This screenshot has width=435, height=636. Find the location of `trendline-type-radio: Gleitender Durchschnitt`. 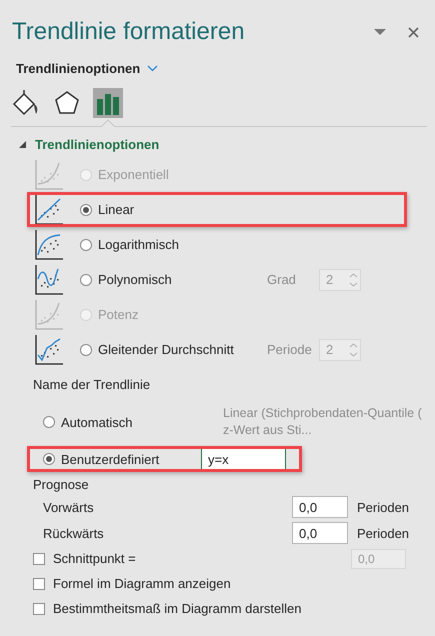

trendline-type-radio: Gleitender Durchschnitt is located at coordinates (157, 349).